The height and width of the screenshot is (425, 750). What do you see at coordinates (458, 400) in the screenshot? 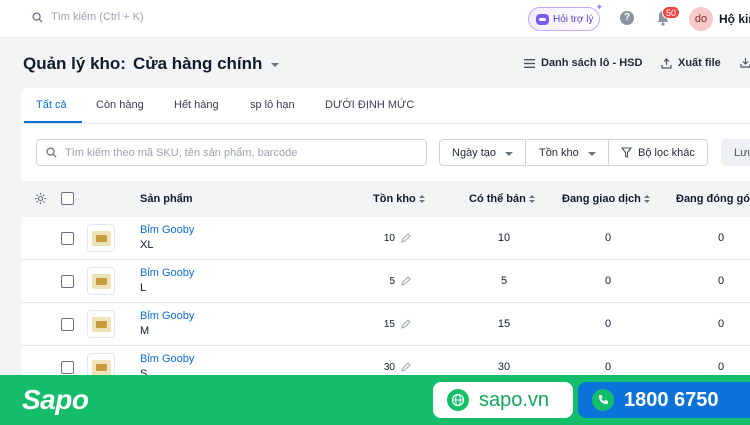
I see `globe-icon` at bounding box center [458, 400].